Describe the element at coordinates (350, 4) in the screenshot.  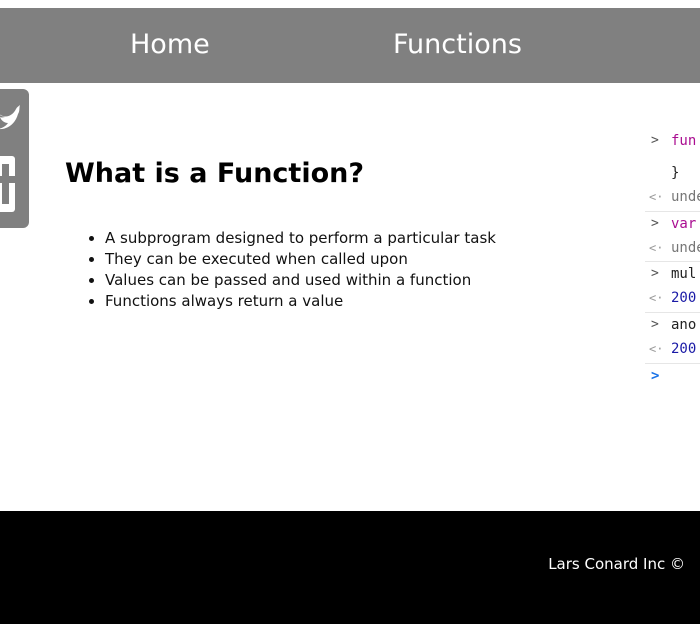
I see `page-top-margin` at that location.